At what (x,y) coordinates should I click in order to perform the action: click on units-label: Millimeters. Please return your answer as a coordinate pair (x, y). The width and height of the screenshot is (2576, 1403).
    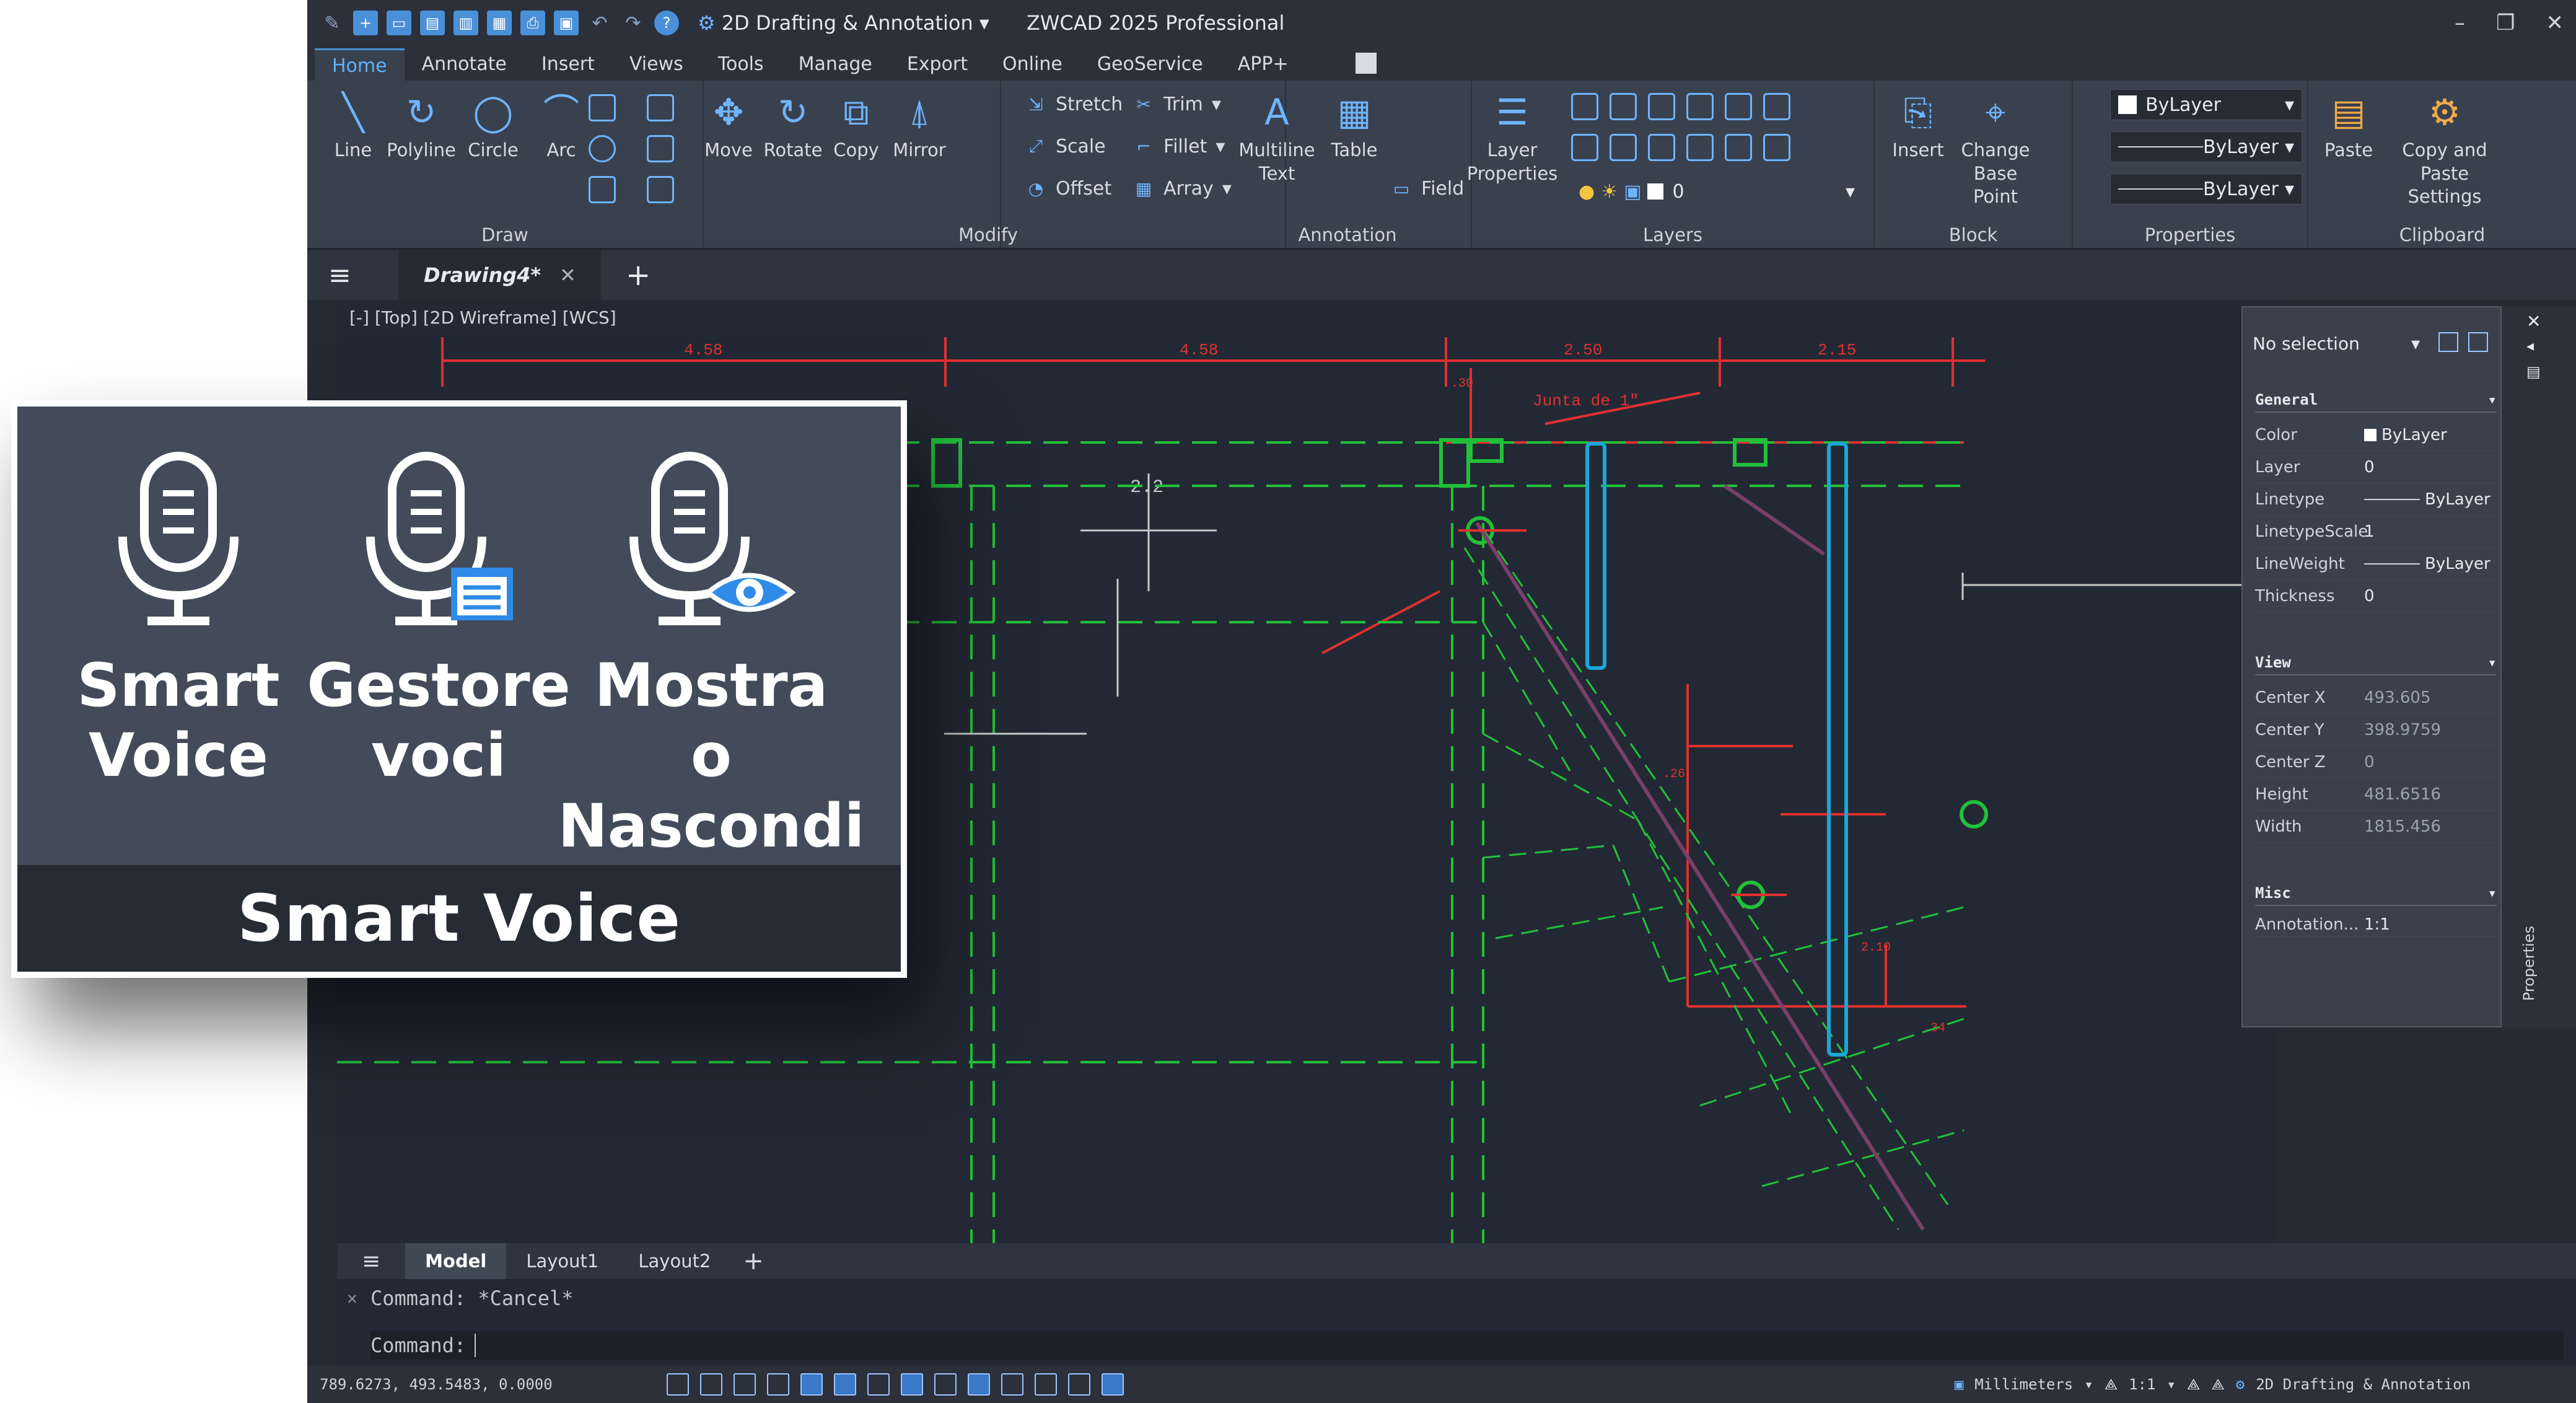
    Looking at the image, I should click on (2023, 1384).